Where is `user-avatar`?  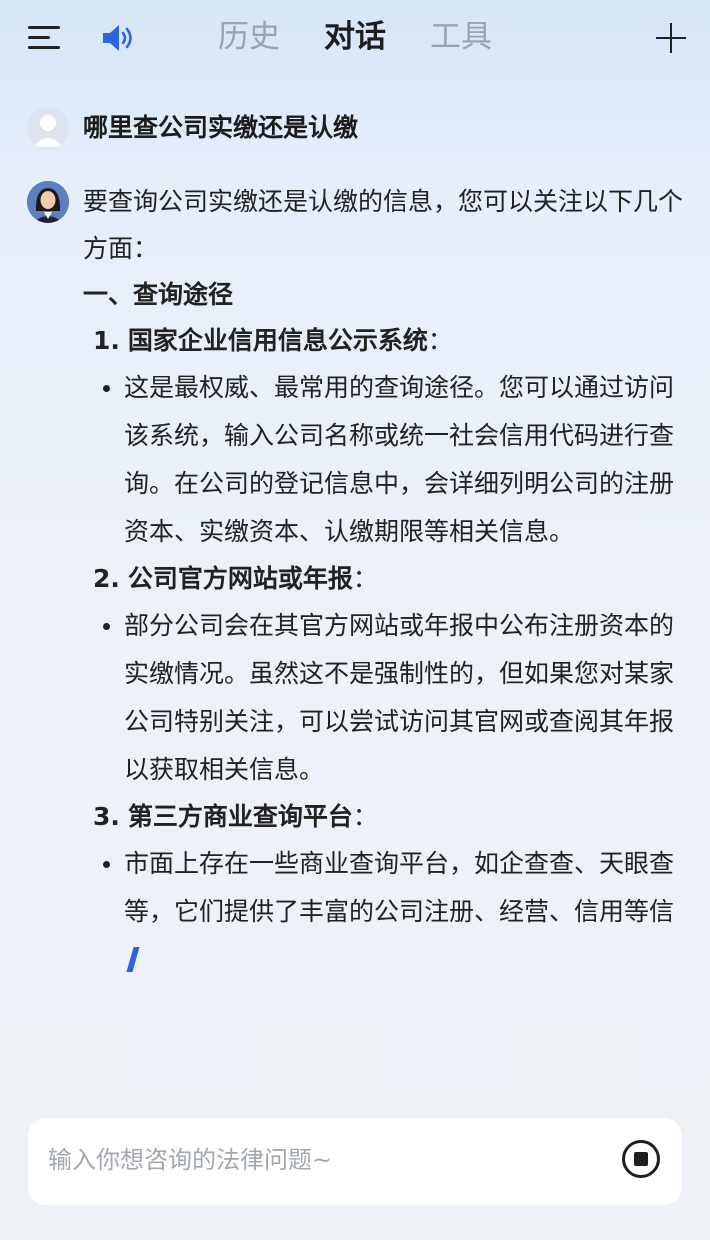
user-avatar is located at coordinates (48, 128).